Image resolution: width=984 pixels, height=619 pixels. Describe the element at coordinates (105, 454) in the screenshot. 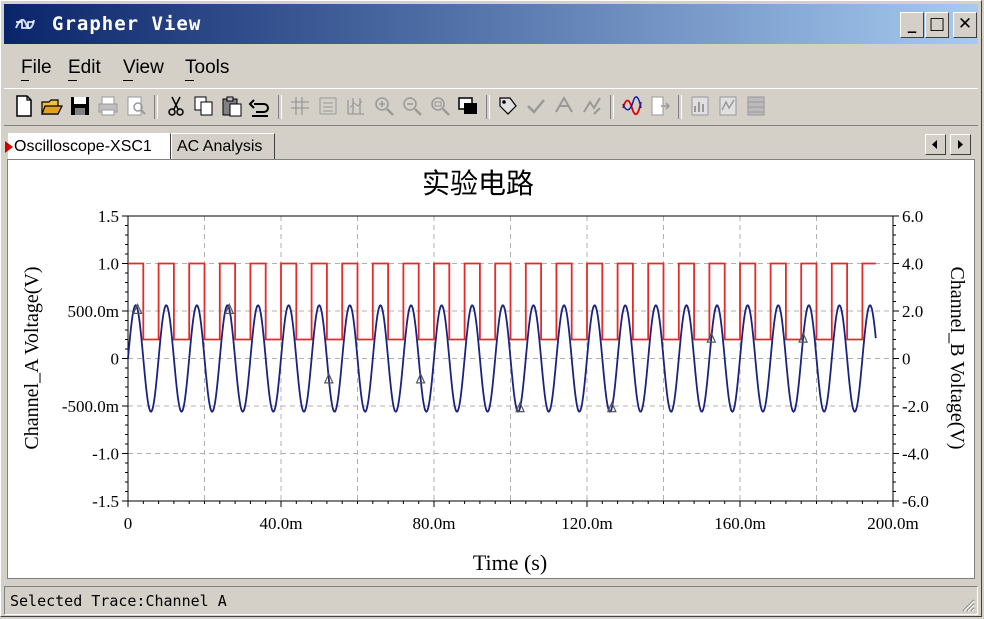

I see `y-tick-label: -1.0` at that location.